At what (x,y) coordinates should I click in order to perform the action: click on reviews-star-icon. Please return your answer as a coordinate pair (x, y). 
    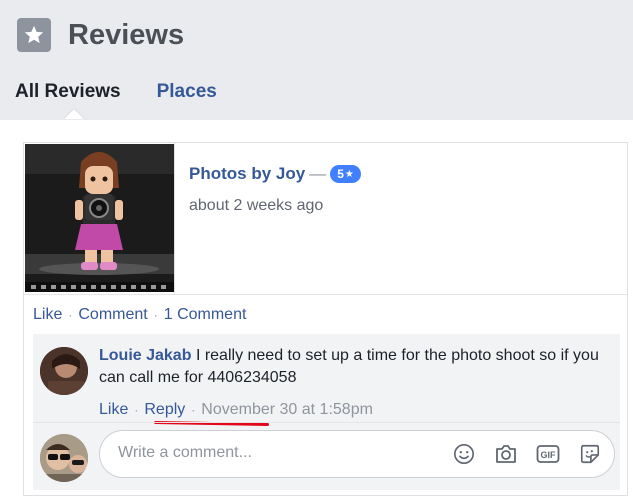
    Looking at the image, I should click on (34, 35).